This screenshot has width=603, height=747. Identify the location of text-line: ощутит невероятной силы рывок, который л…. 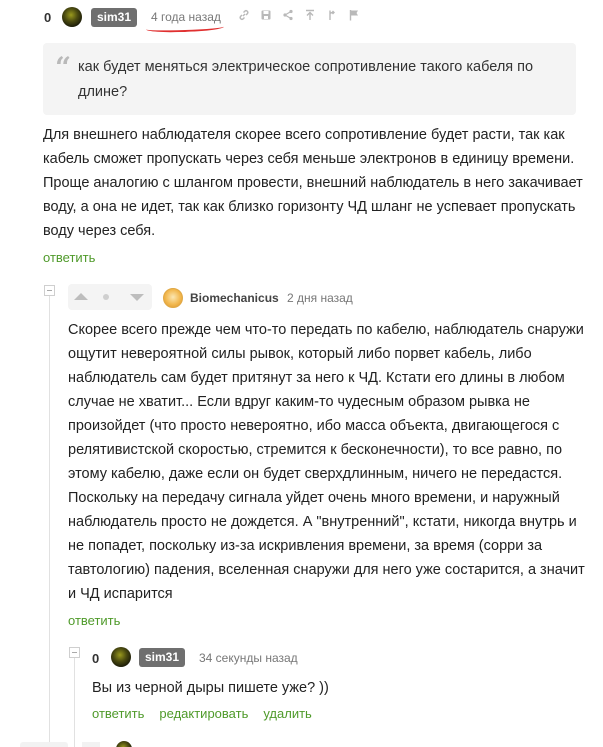
(300, 354).